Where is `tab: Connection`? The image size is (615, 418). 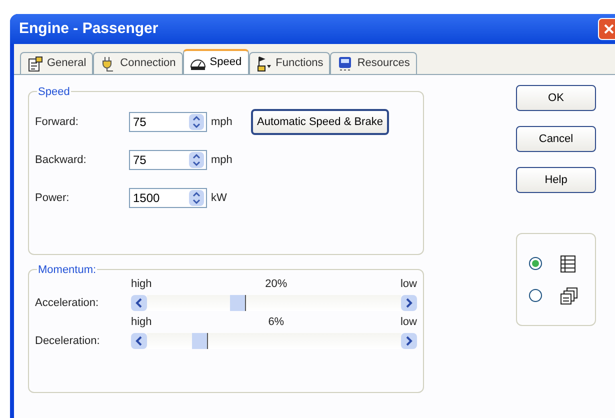
tab: Connection is located at coordinates (138, 63).